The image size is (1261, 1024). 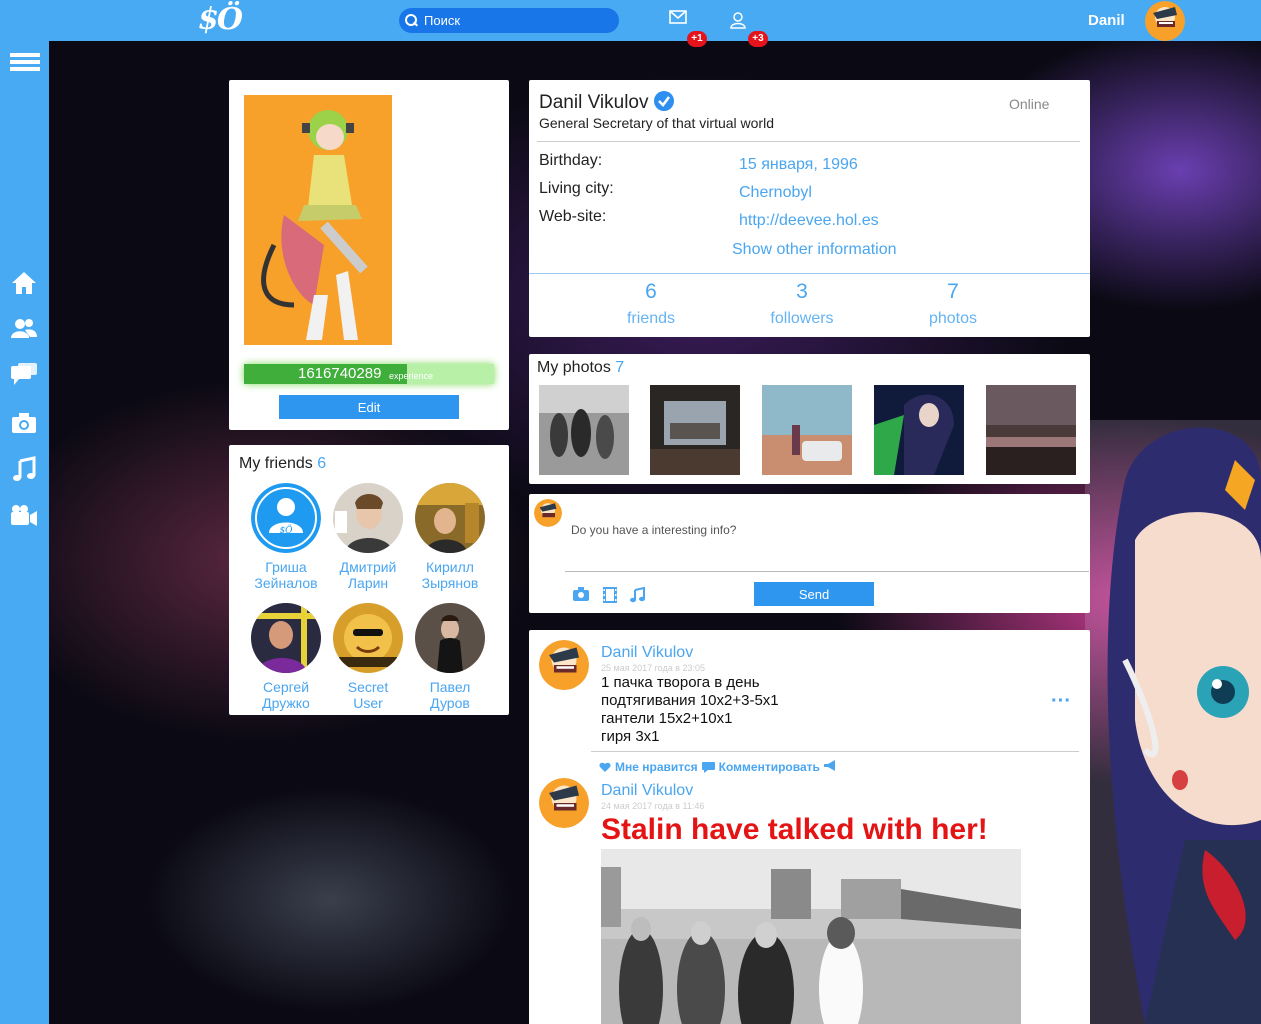 What do you see at coordinates (574, 367) in the screenshot?
I see `photos-title-text: My photos` at bounding box center [574, 367].